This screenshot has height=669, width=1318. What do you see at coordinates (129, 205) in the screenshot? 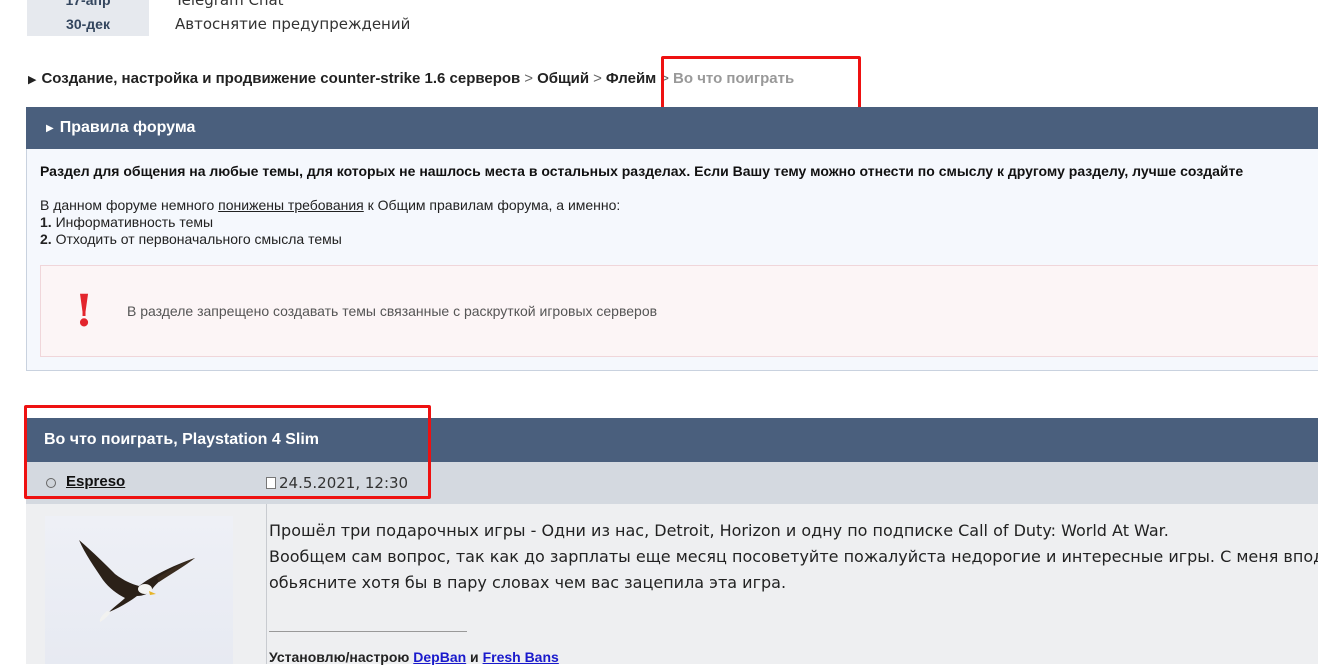
I see `rules-intro: В данном форуме немного` at bounding box center [129, 205].